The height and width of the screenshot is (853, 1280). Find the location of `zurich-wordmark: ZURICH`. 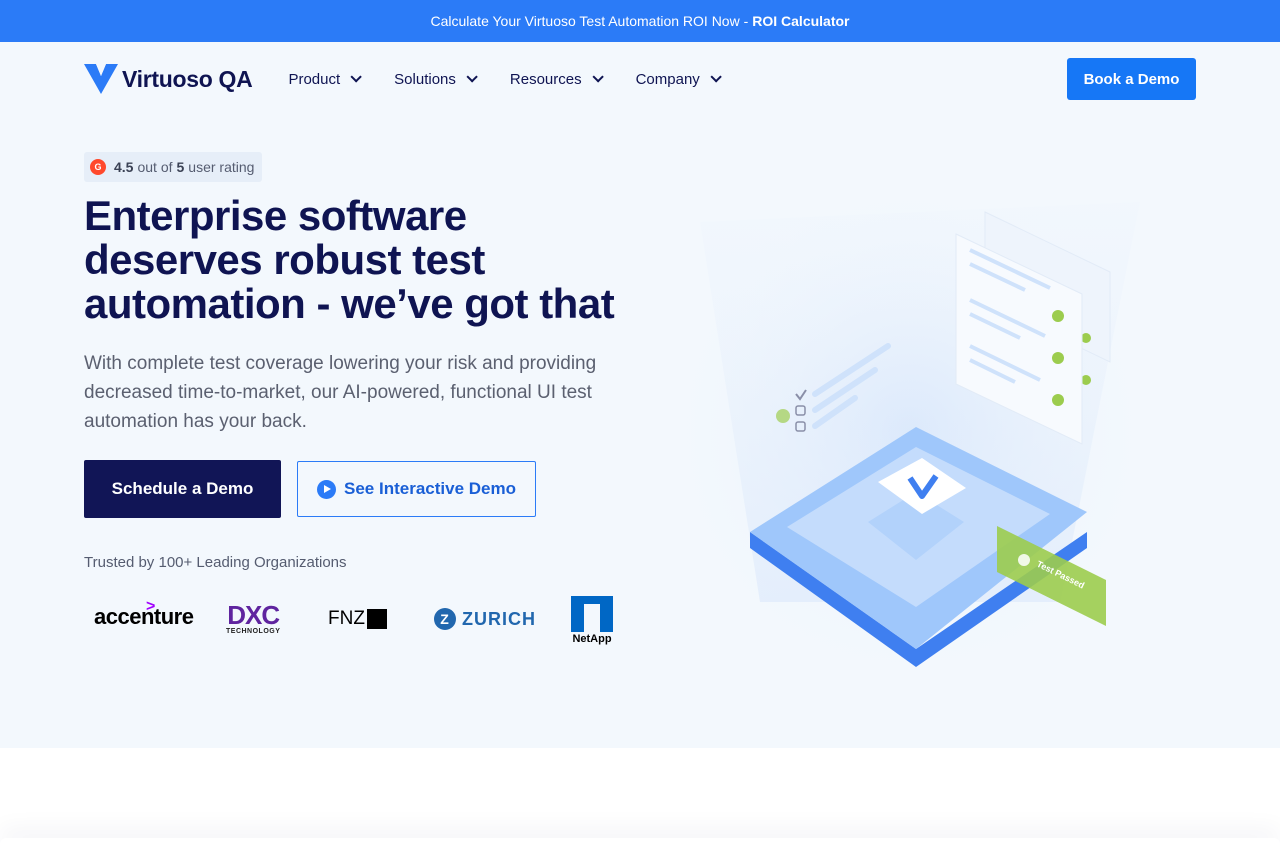

zurich-wordmark: ZURICH is located at coordinates (499, 618).